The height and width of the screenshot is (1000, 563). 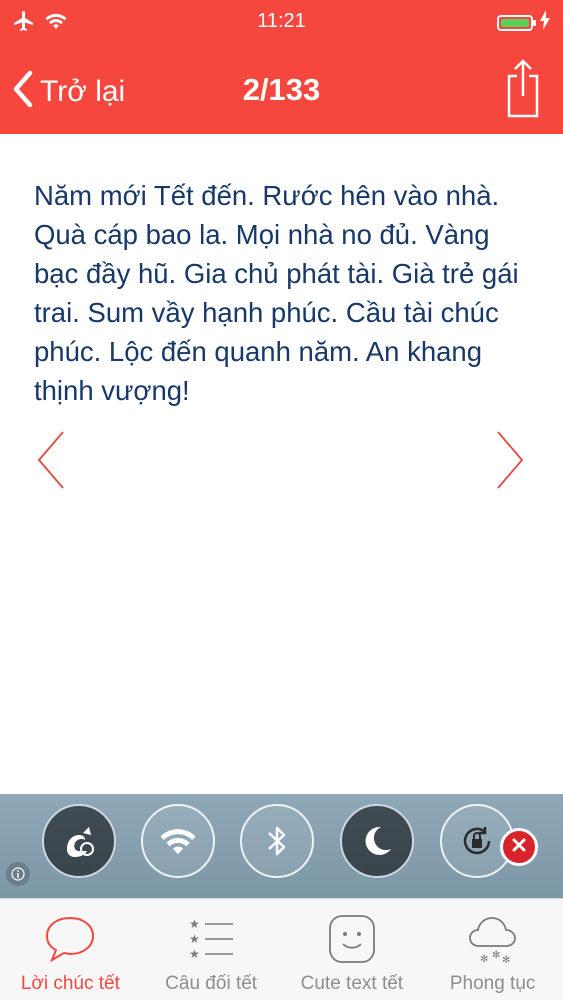 I want to click on nav-bar: Trở lại 2/133, so click(x=281, y=89).